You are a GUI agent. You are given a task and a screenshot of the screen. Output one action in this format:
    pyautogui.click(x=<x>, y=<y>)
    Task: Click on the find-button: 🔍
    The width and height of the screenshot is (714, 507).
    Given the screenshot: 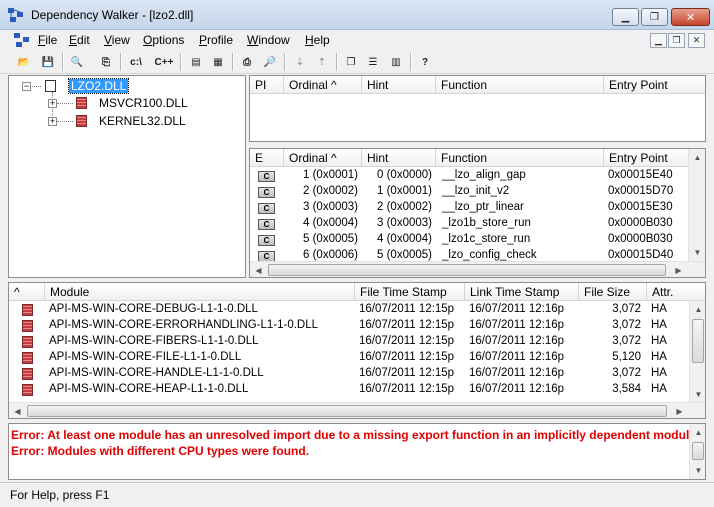 What is the action you would take?
    pyautogui.click(x=77, y=62)
    